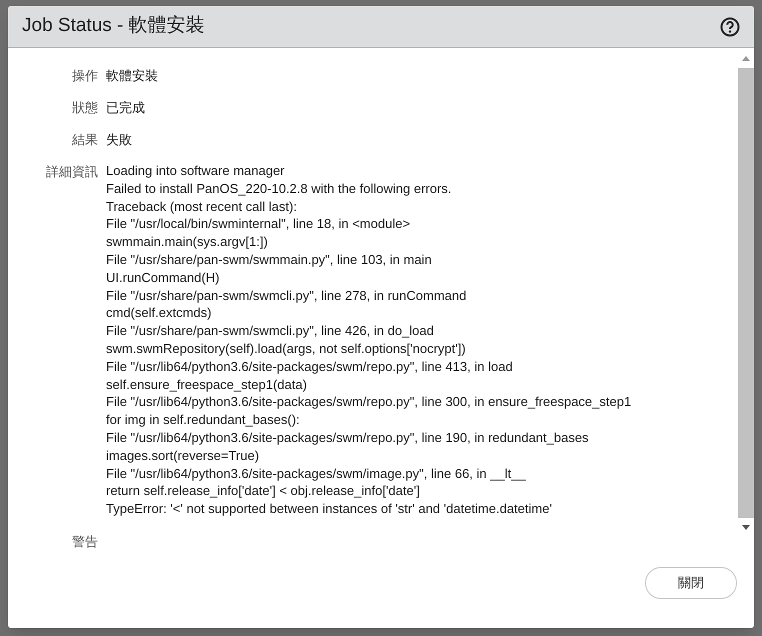 The width and height of the screenshot is (762, 636). What do you see at coordinates (85, 108) in the screenshot?
I see `field-label: 狀態` at bounding box center [85, 108].